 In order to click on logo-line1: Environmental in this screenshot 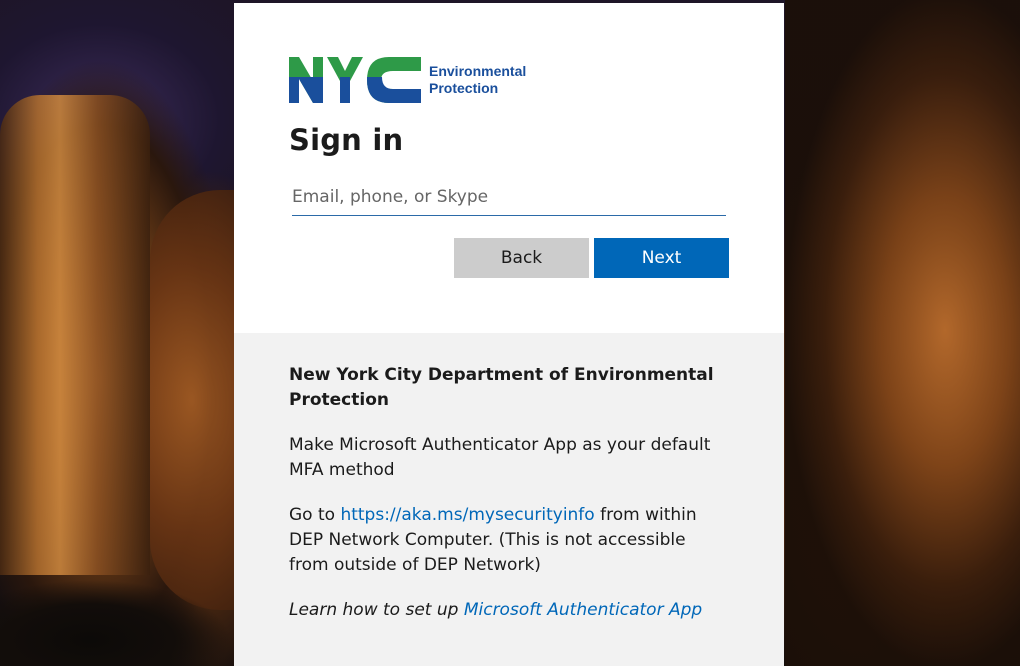, I will do `click(478, 71)`.